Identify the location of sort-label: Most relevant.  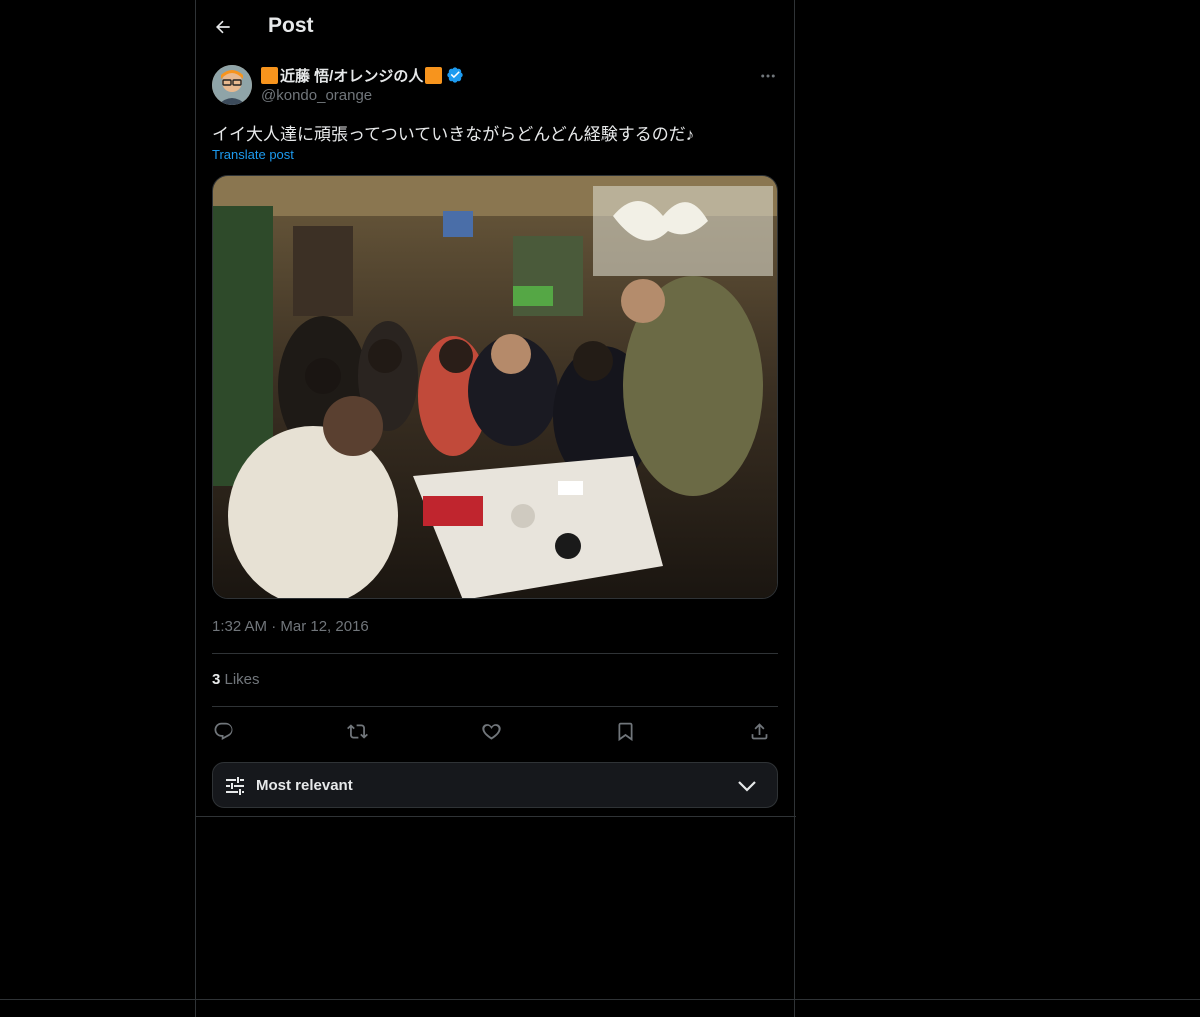
(304, 785).